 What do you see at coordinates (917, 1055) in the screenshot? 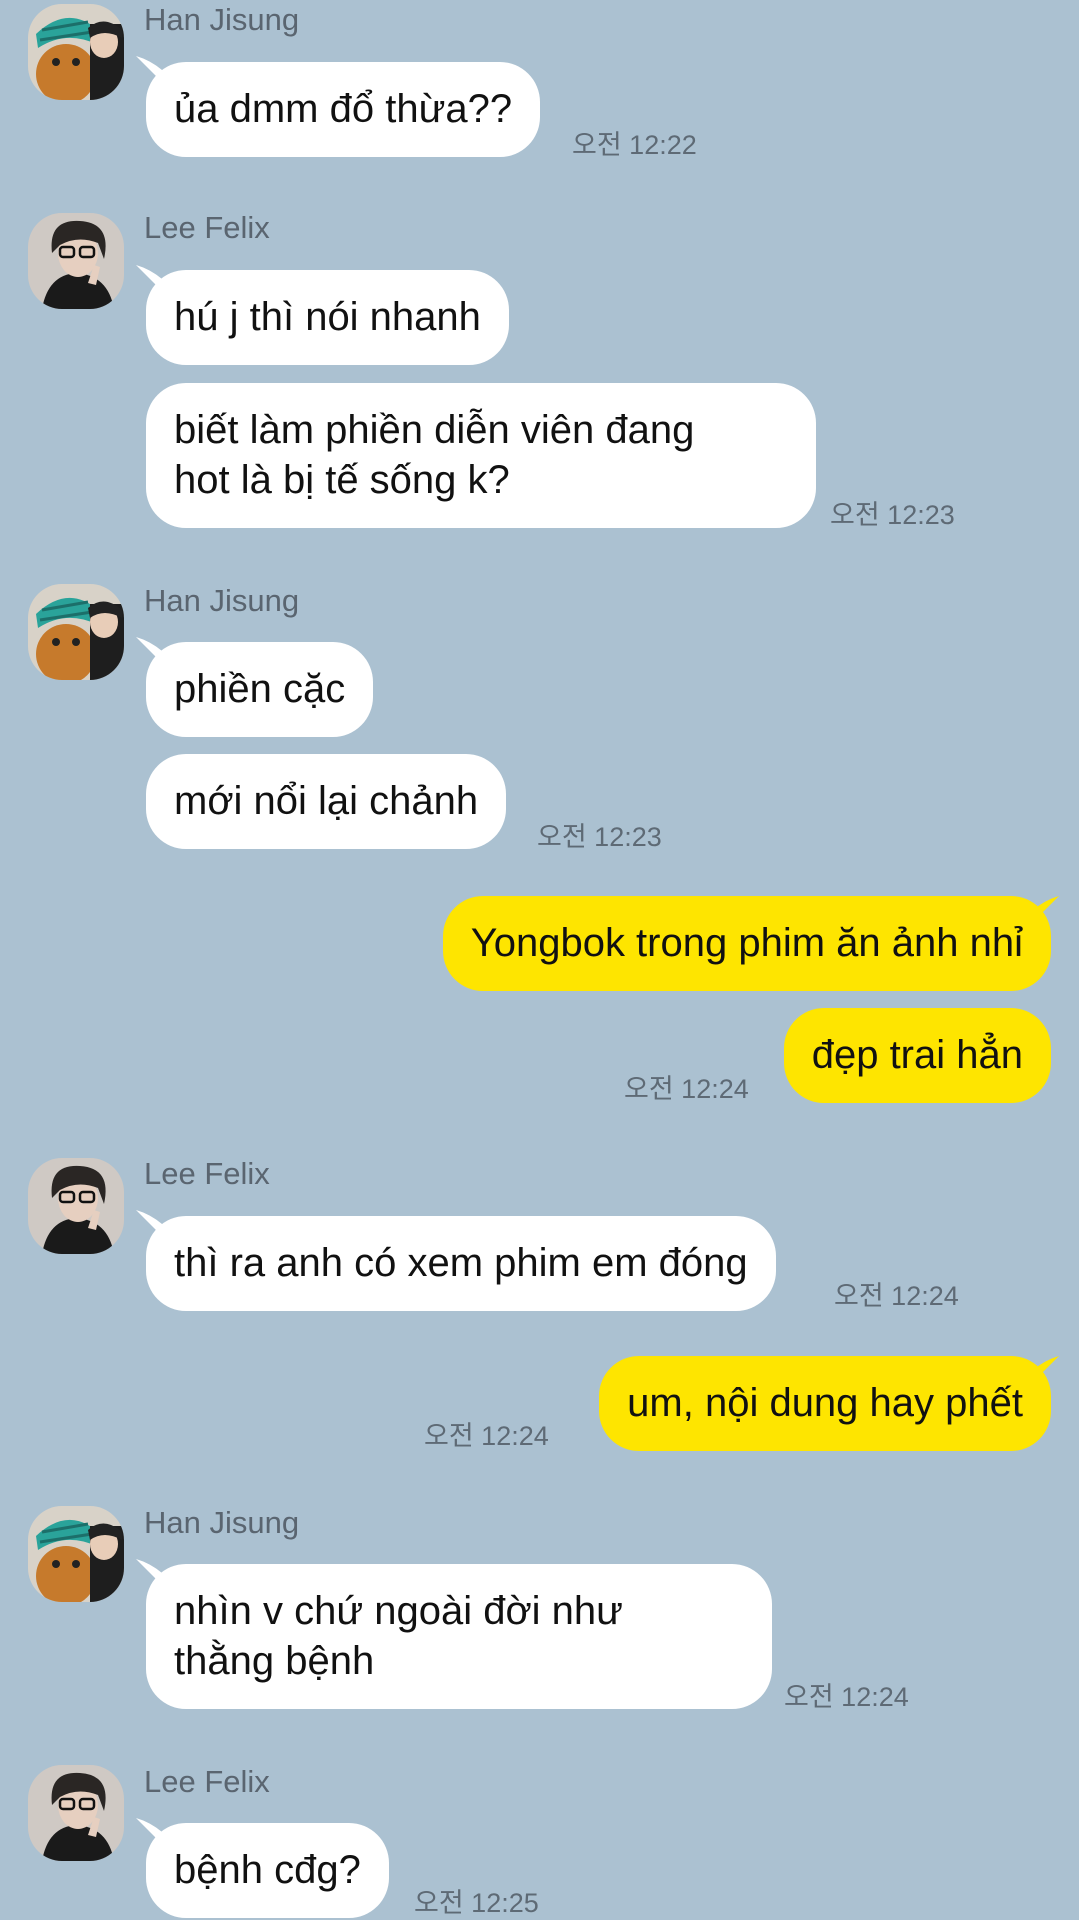
I see `message-bubble-outgoing: đẹp trai hẳn` at bounding box center [917, 1055].